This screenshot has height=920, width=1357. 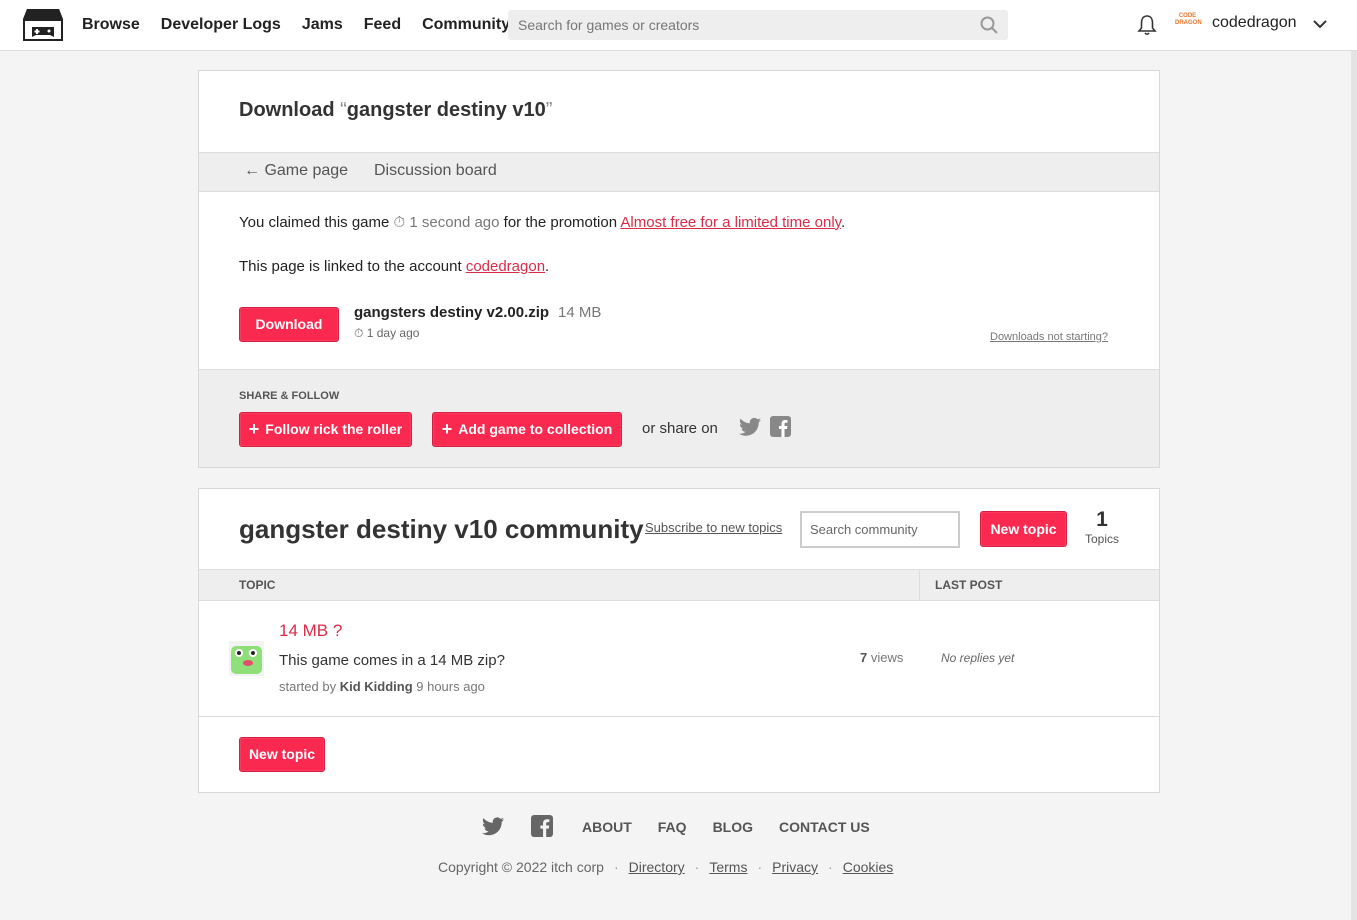 I want to click on share-heading: SHARE & FOLLOW, so click(x=289, y=396).